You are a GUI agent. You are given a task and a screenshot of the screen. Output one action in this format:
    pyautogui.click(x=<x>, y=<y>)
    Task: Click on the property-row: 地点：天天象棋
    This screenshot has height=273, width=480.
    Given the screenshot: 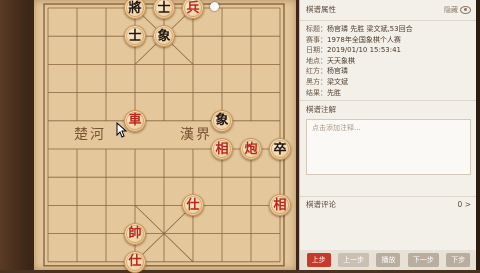 What is the action you would take?
    pyautogui.click(x=388, y=61)
    